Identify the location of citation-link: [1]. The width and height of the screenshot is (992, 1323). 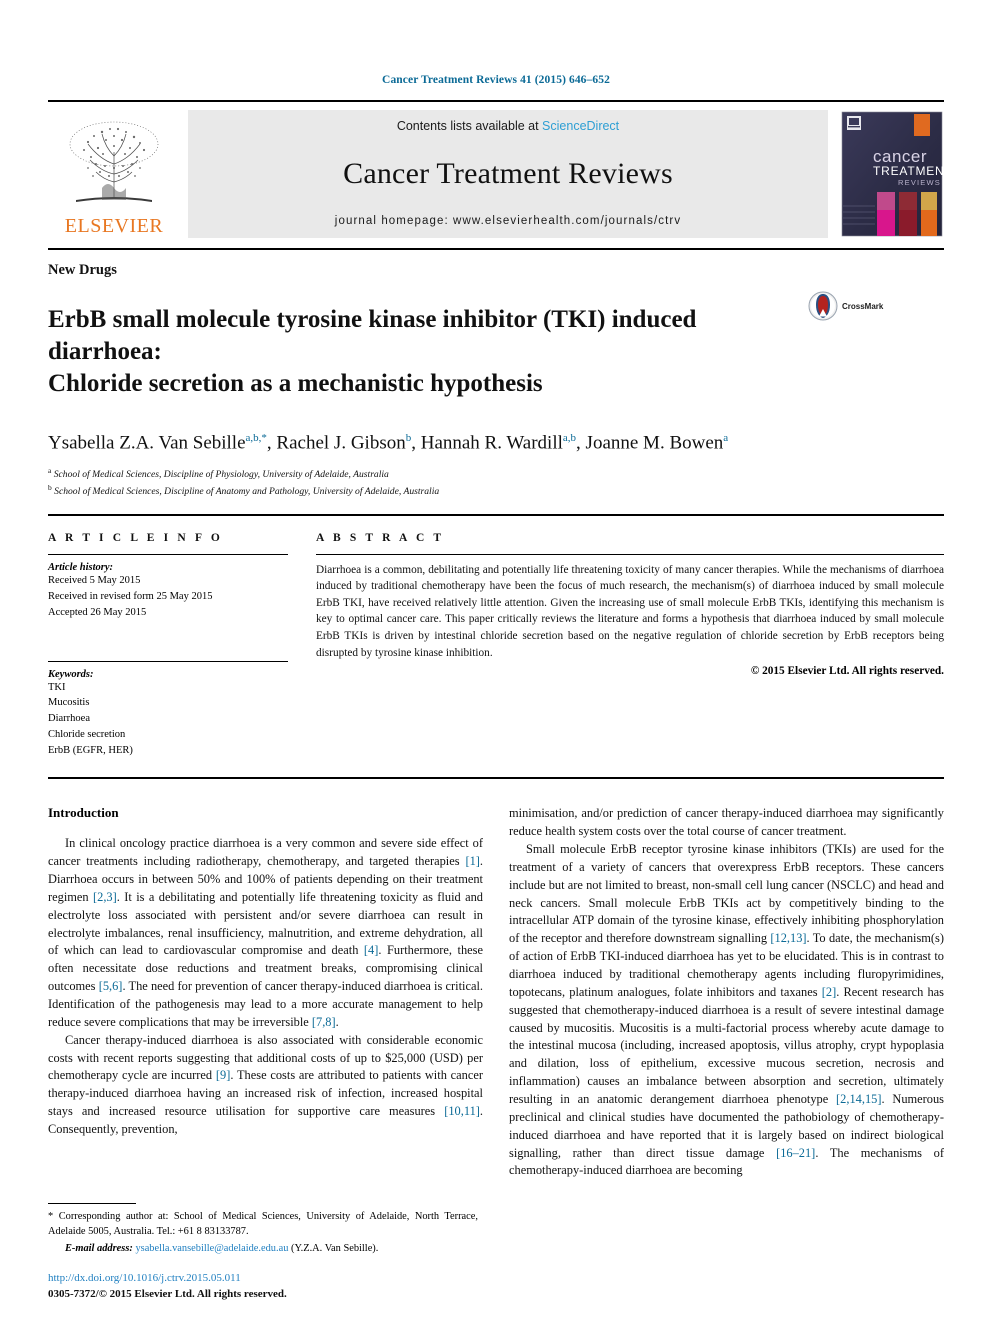
(472, 861).